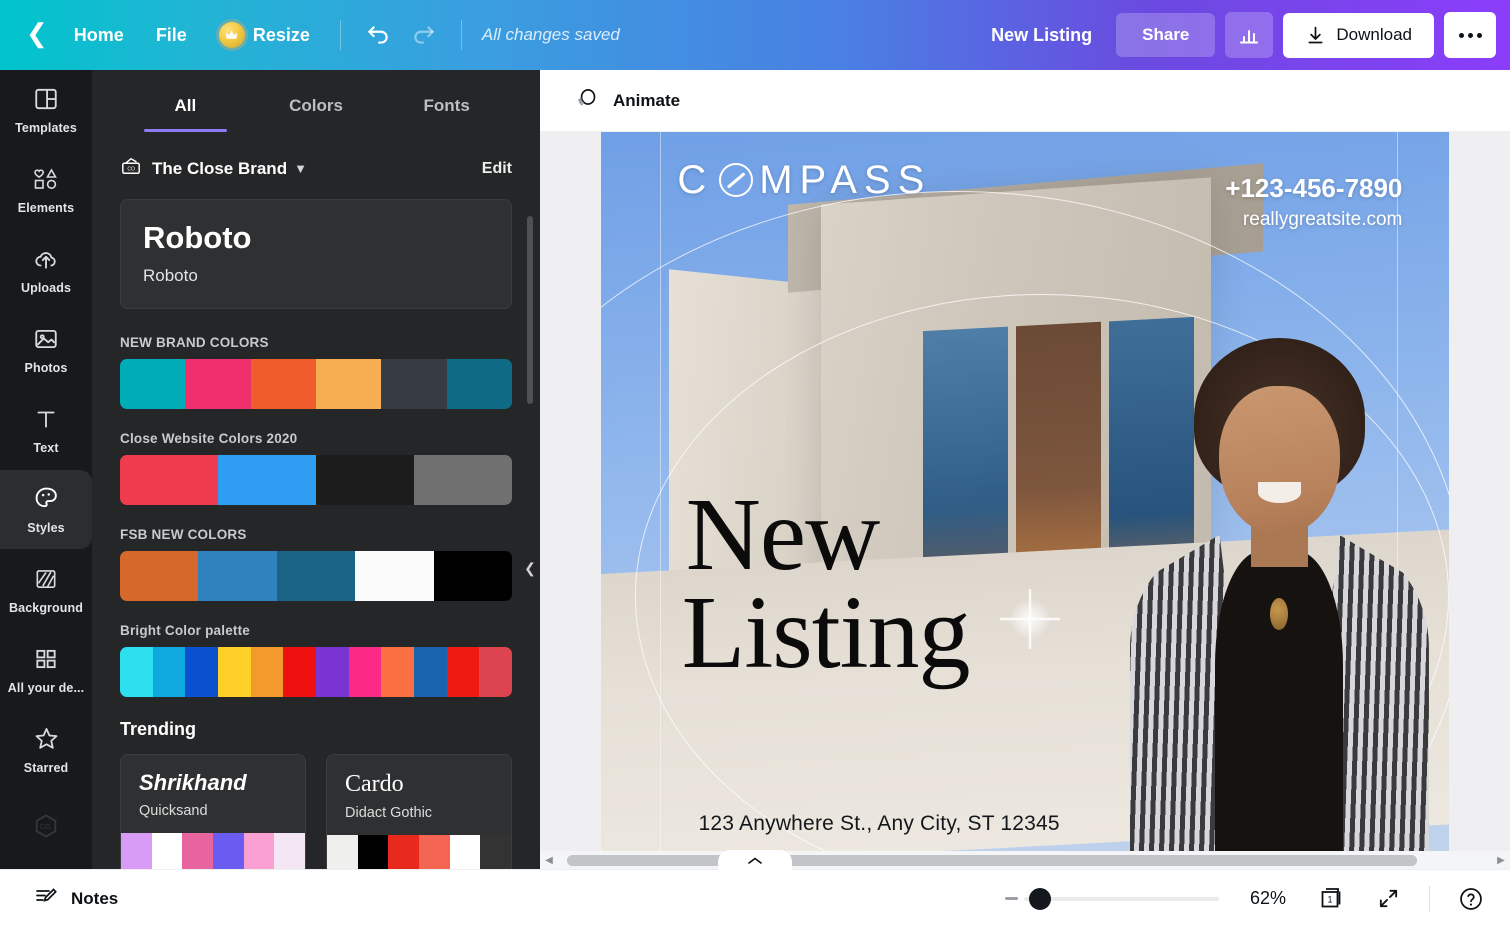  Describe the element at coordinates (46, 350) in the screenshot. I see `sidebar-item-photos: Photos` at that location.